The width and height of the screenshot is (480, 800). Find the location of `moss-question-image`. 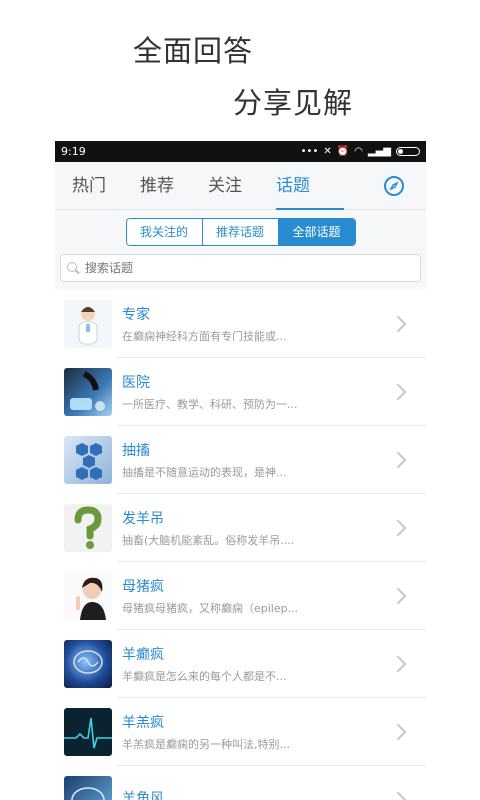

moss-question-image is located at coordinates (88, 528).